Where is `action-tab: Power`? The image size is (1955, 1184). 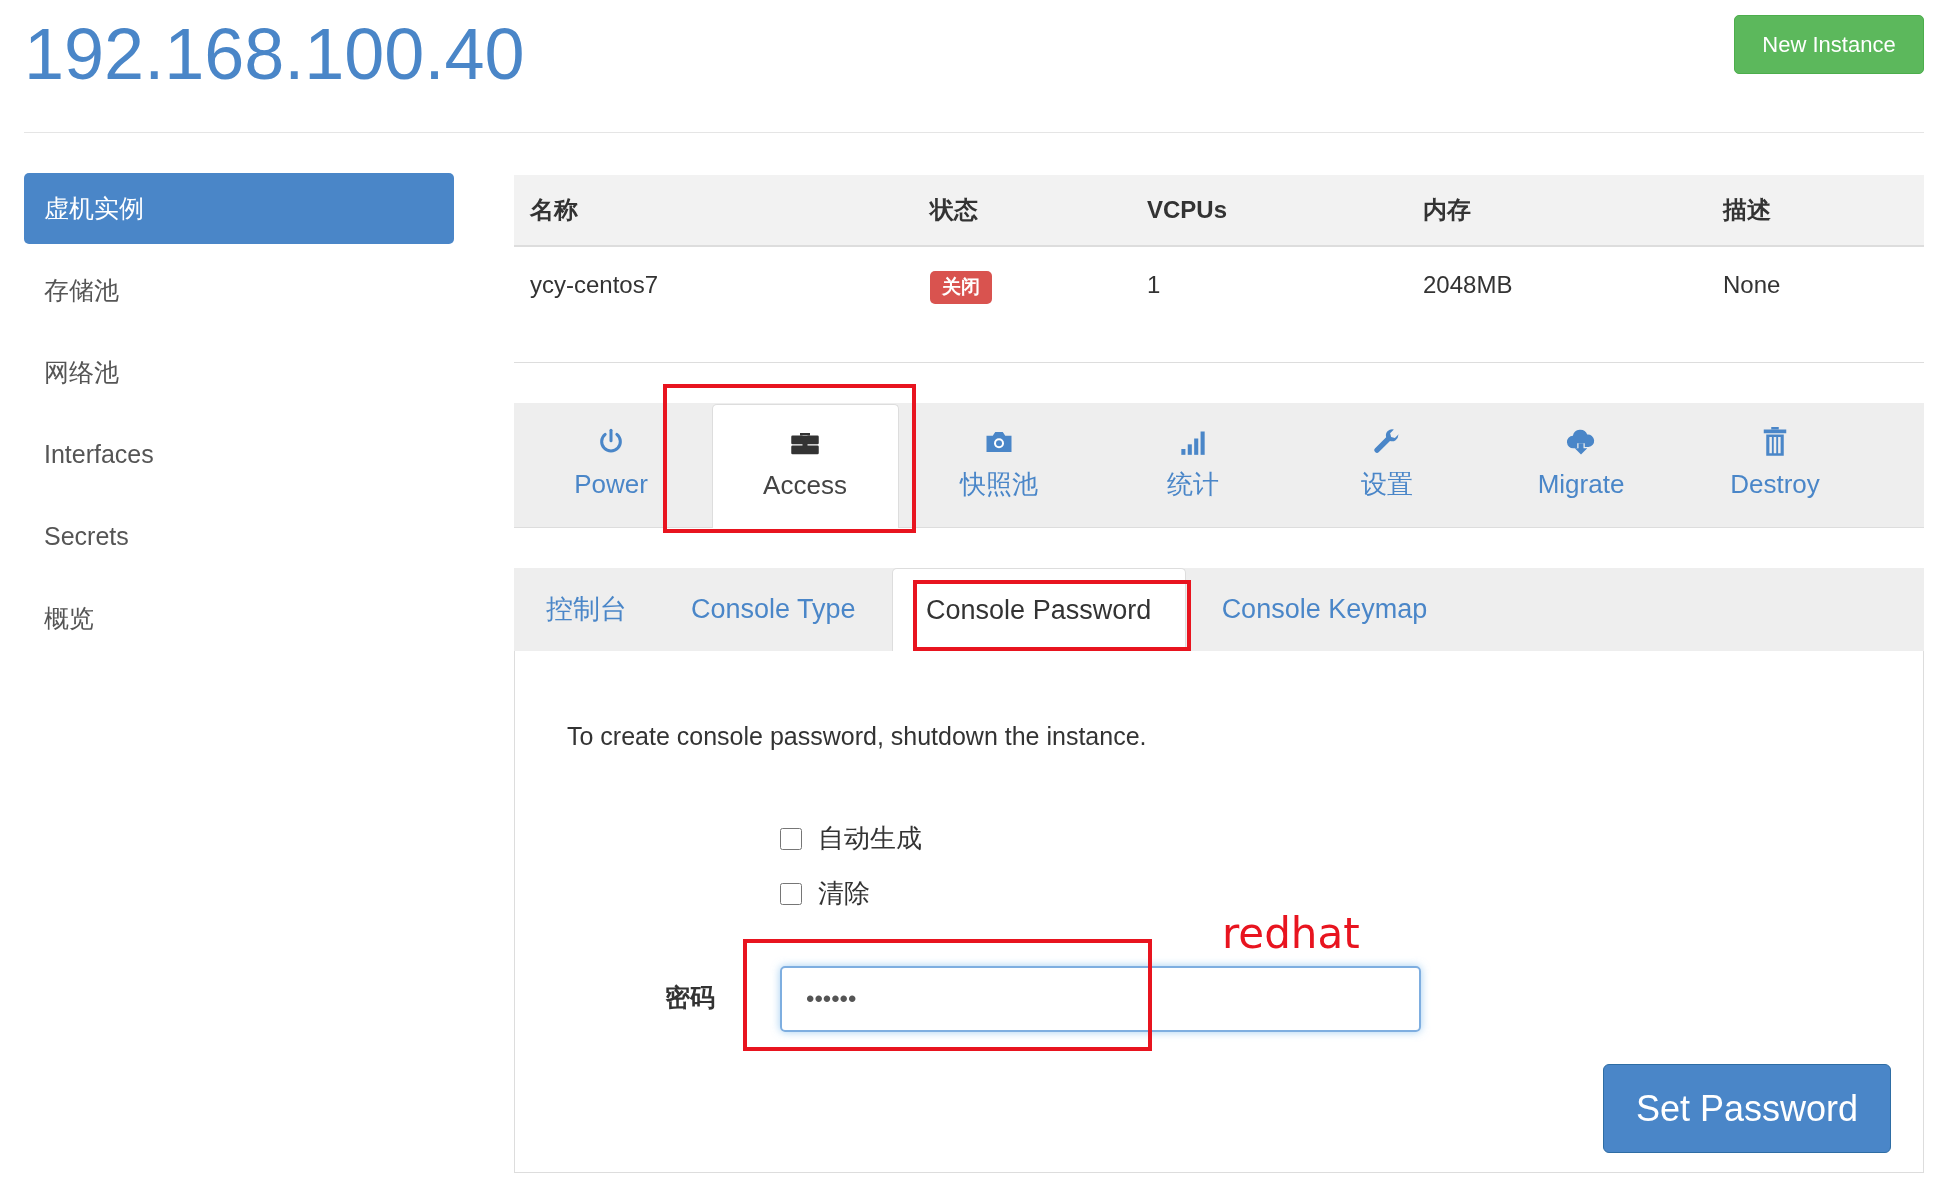 action-tab: Power is located at coordinates (611, 465).